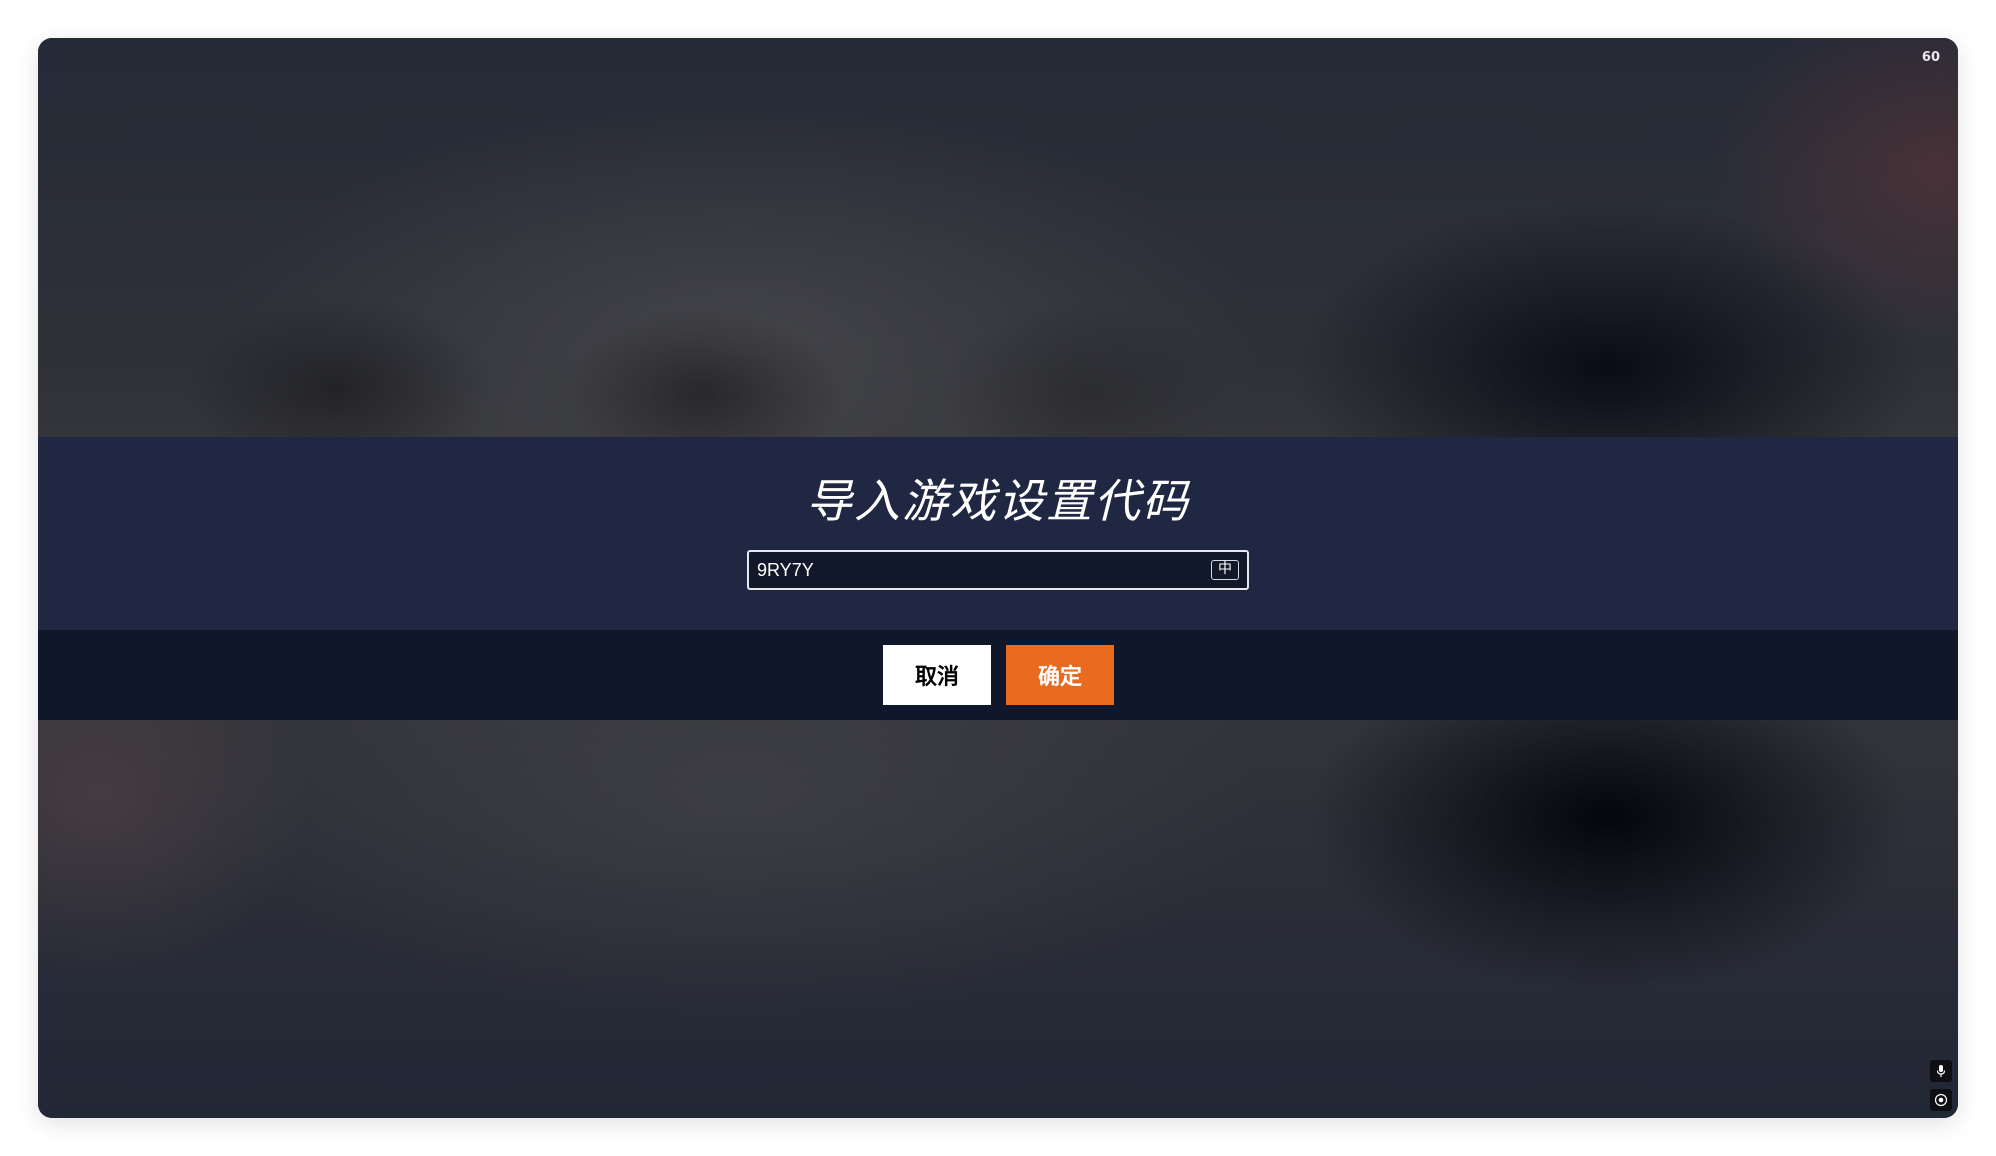 The image size is (1996, 1156). I want to click on settings-code-field: 中, so click(998, 570).